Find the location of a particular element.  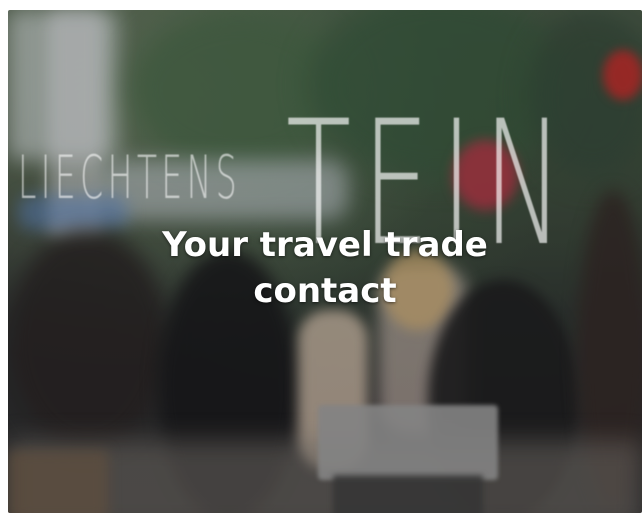

headline-line-1: Your travel trade is located at coordinates (325, 245).